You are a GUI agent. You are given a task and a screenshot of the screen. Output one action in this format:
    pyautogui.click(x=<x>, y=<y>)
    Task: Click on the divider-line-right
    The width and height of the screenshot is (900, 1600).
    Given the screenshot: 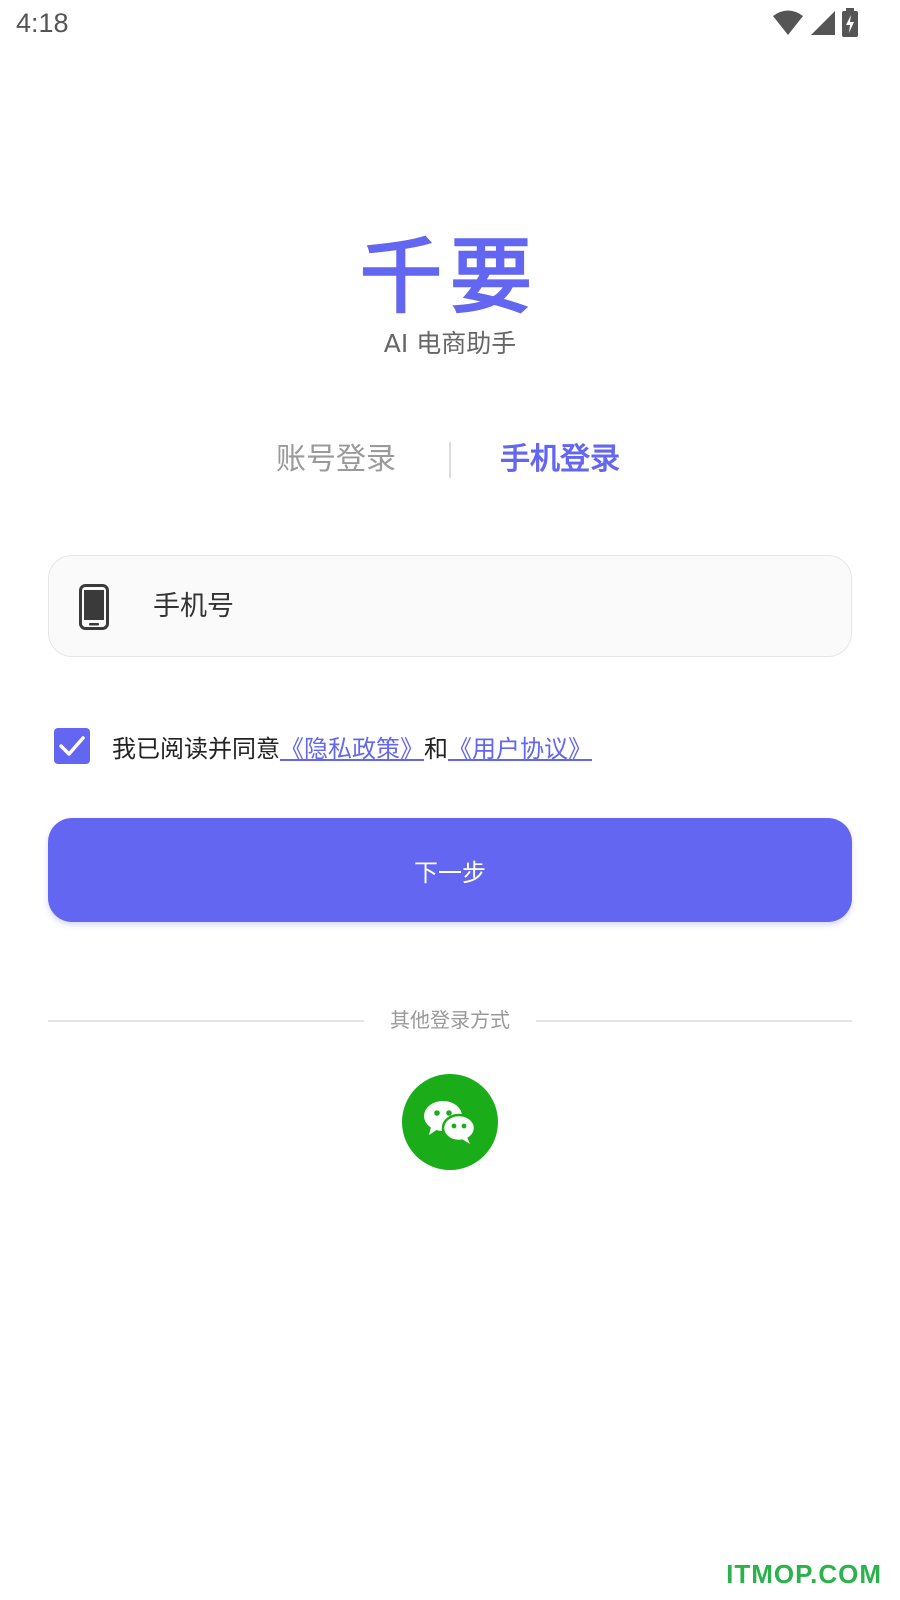 What is the action you would take?
    pyautogui.click(x=694, y=1021)
    